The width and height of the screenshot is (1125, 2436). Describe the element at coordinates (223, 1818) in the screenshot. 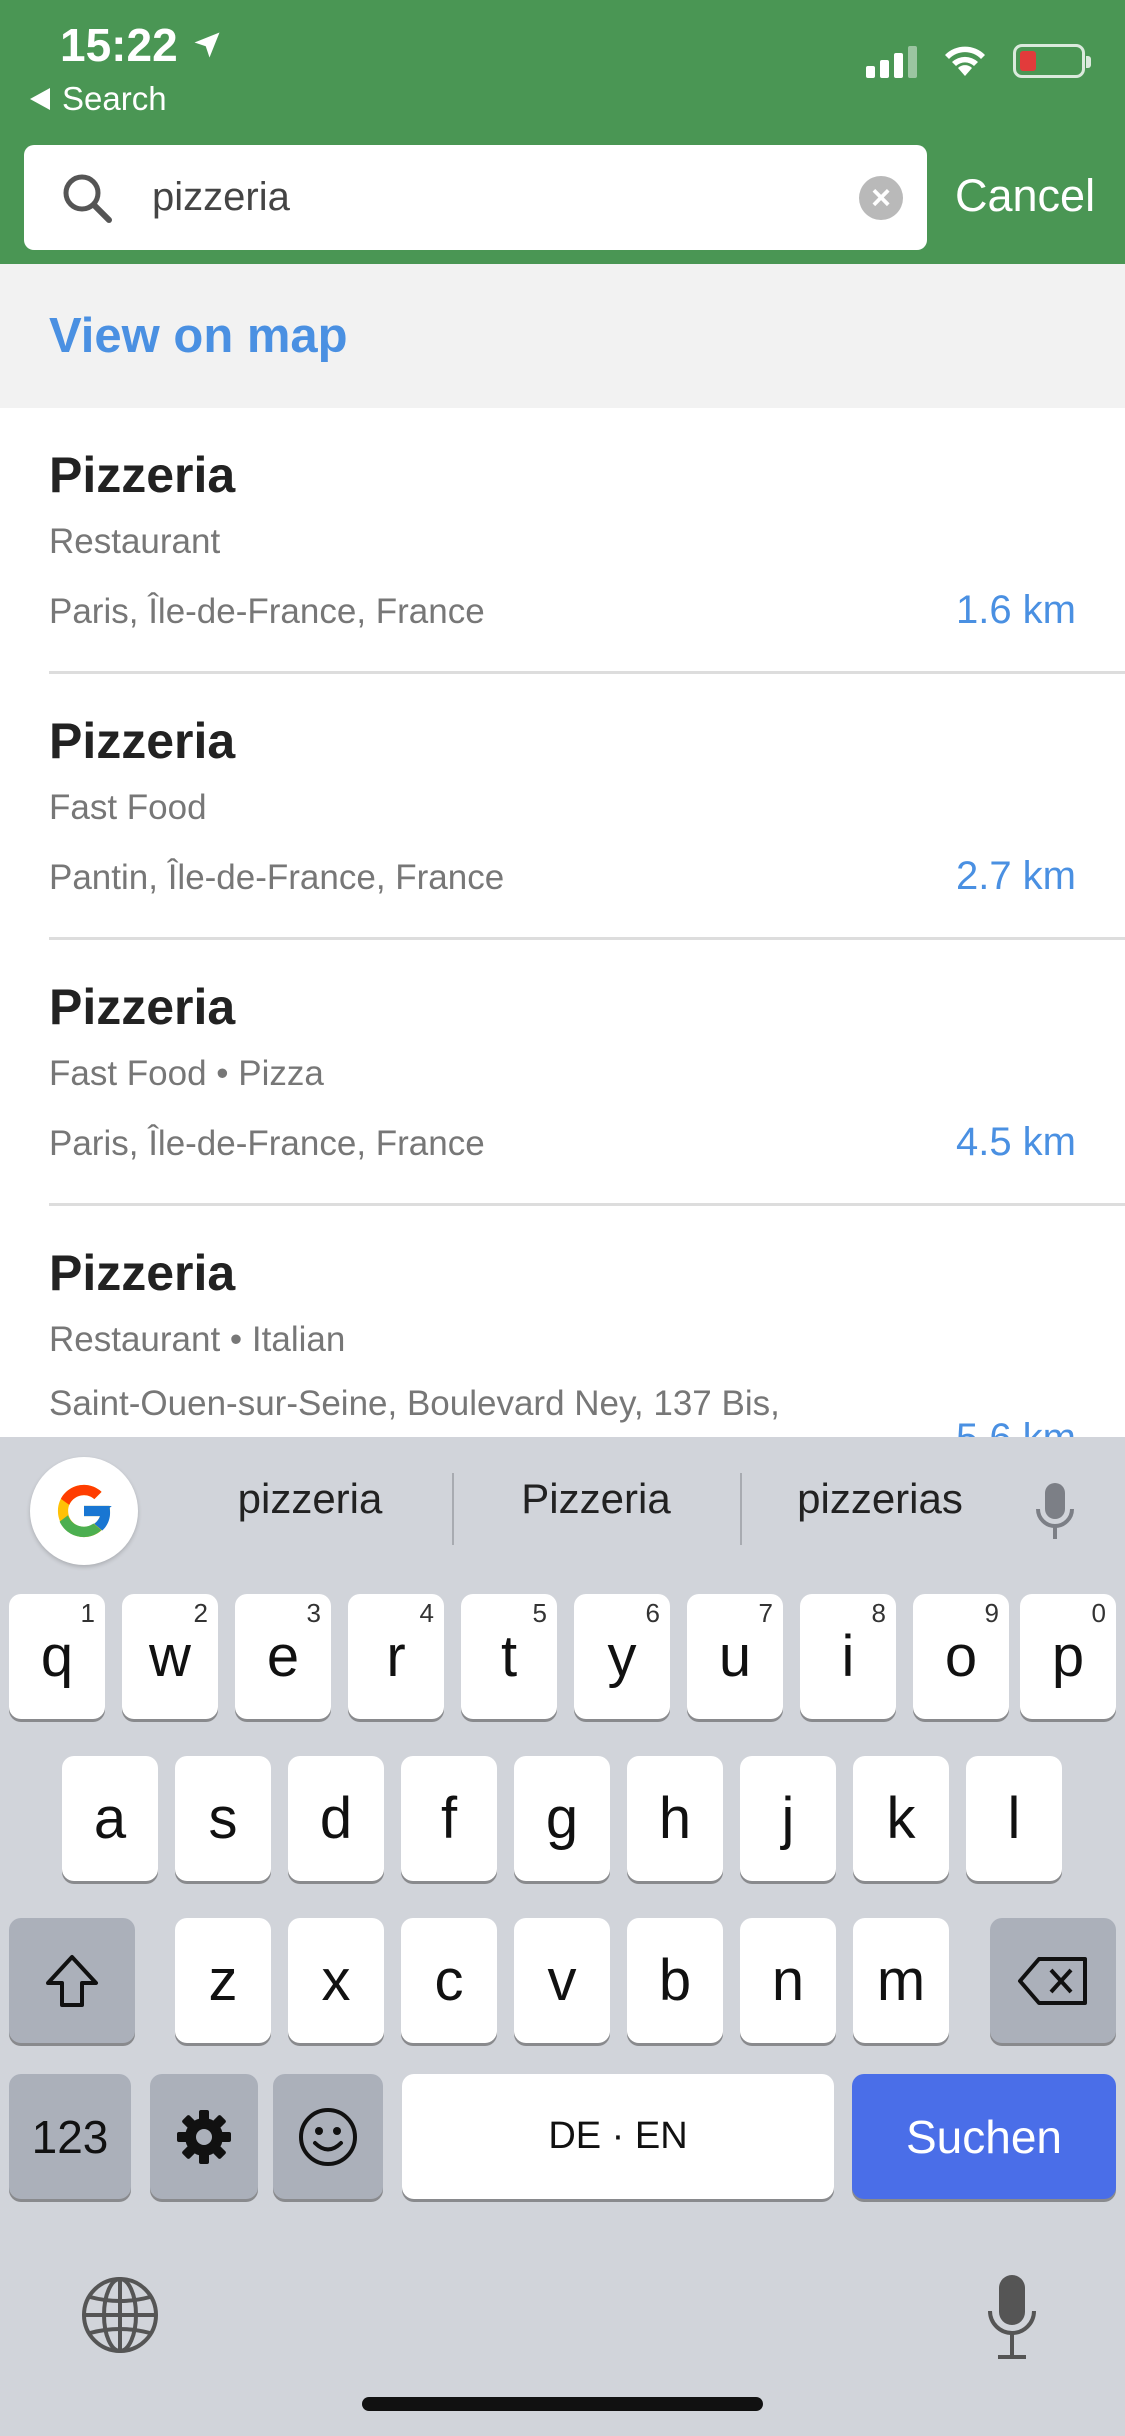

I see `key-s: s` at that location.